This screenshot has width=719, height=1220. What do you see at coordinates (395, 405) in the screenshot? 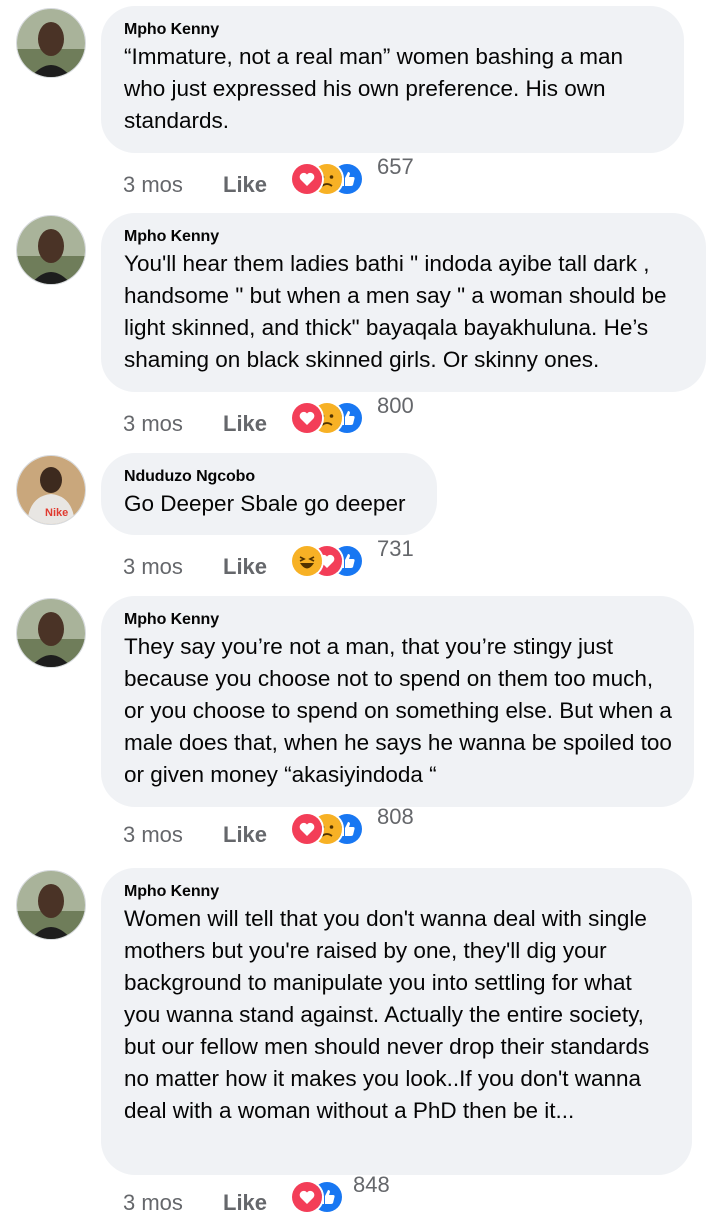
I see `reaction-count: 800` at bounding box center [395, 405].